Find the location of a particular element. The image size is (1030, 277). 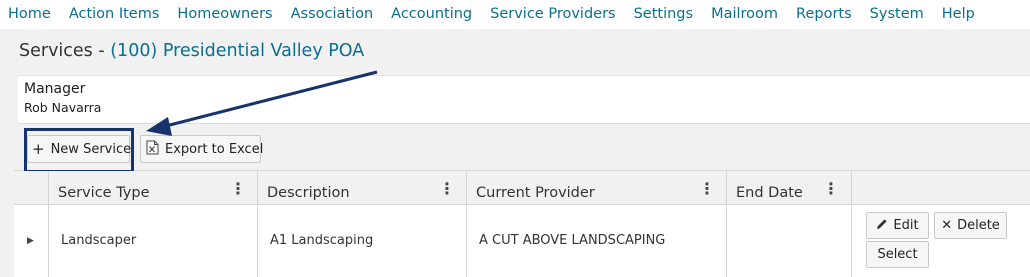

delete-button: ✕ Delete is located at coordinates (970, 225).